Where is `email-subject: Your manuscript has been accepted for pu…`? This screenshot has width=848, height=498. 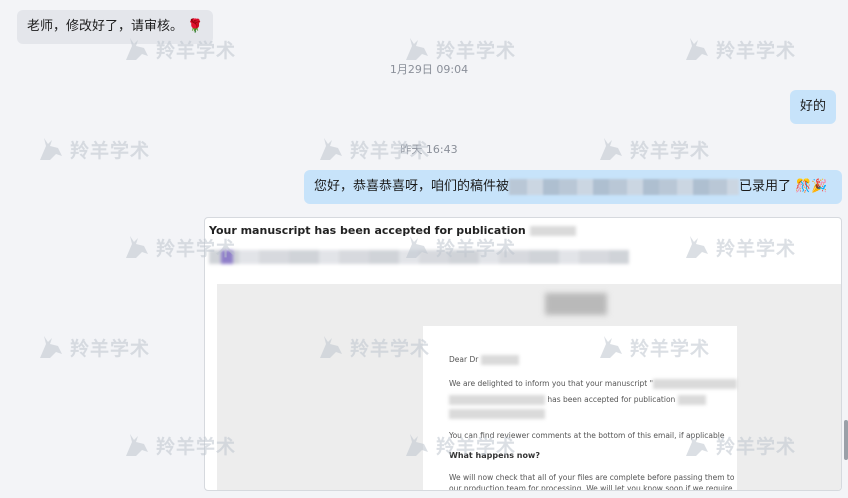
email-subject: Your manuscript has been accepted for pu… is located at coordinates (392, 230).